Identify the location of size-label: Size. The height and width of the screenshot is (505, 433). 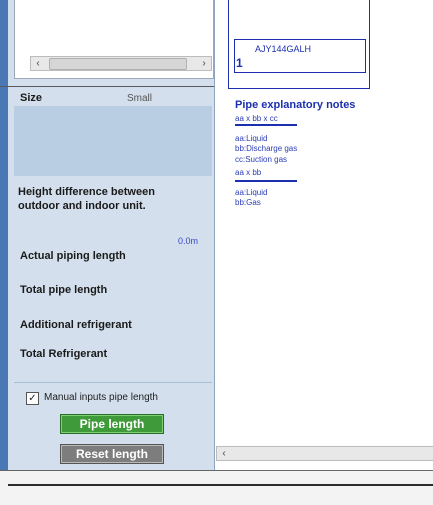
(31, 98).